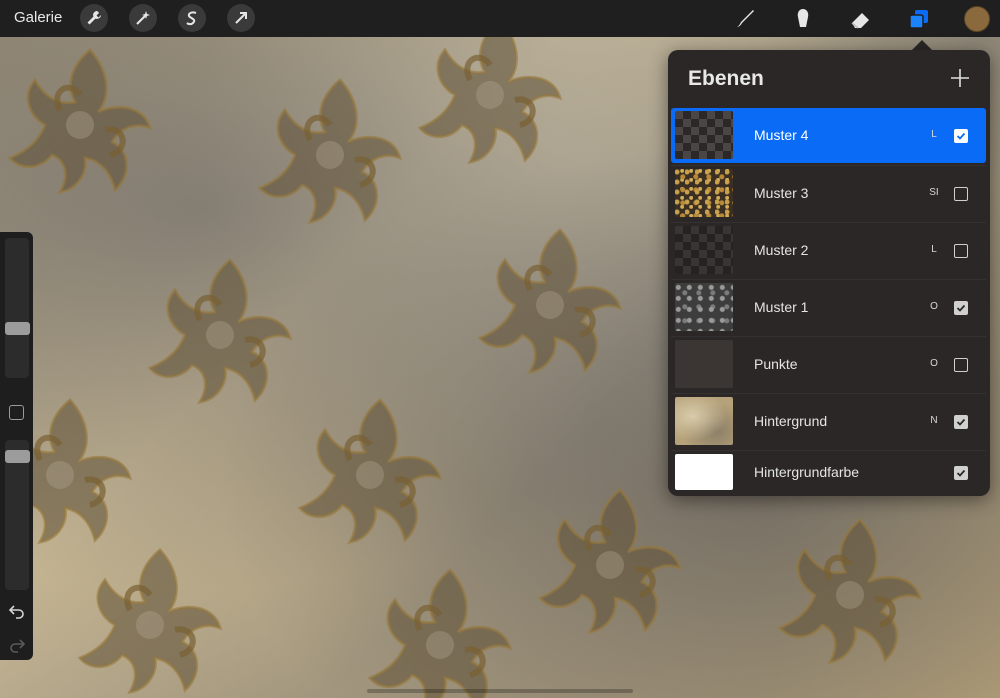 The height and width of the screenshot is (698, 1000). I want to click on layer-row-hintergrund: Hintergrund N, so click(828, 421).